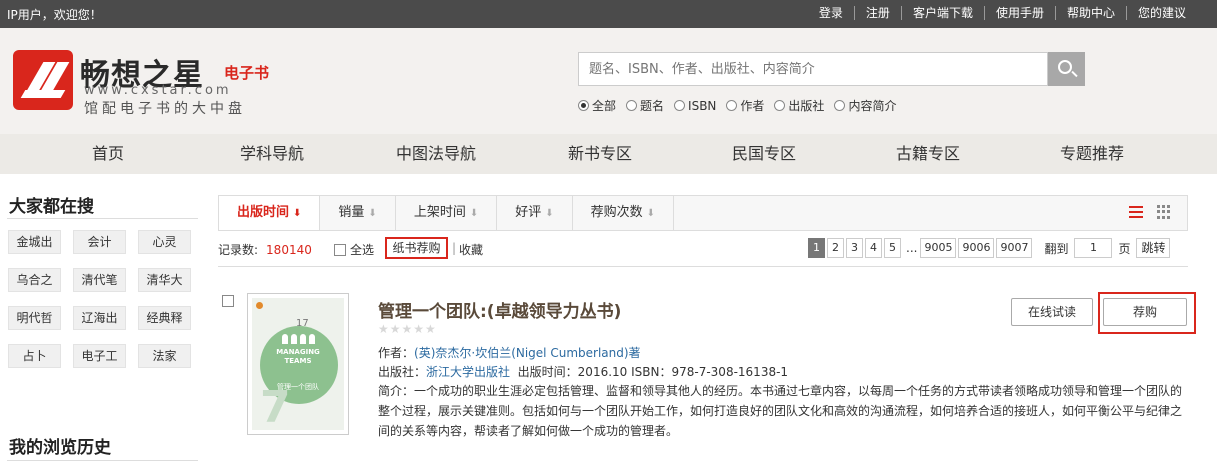 The height and width of the screenshot is (466, 1217). I want to click on search-option-all: 全部, so click(597, 105).